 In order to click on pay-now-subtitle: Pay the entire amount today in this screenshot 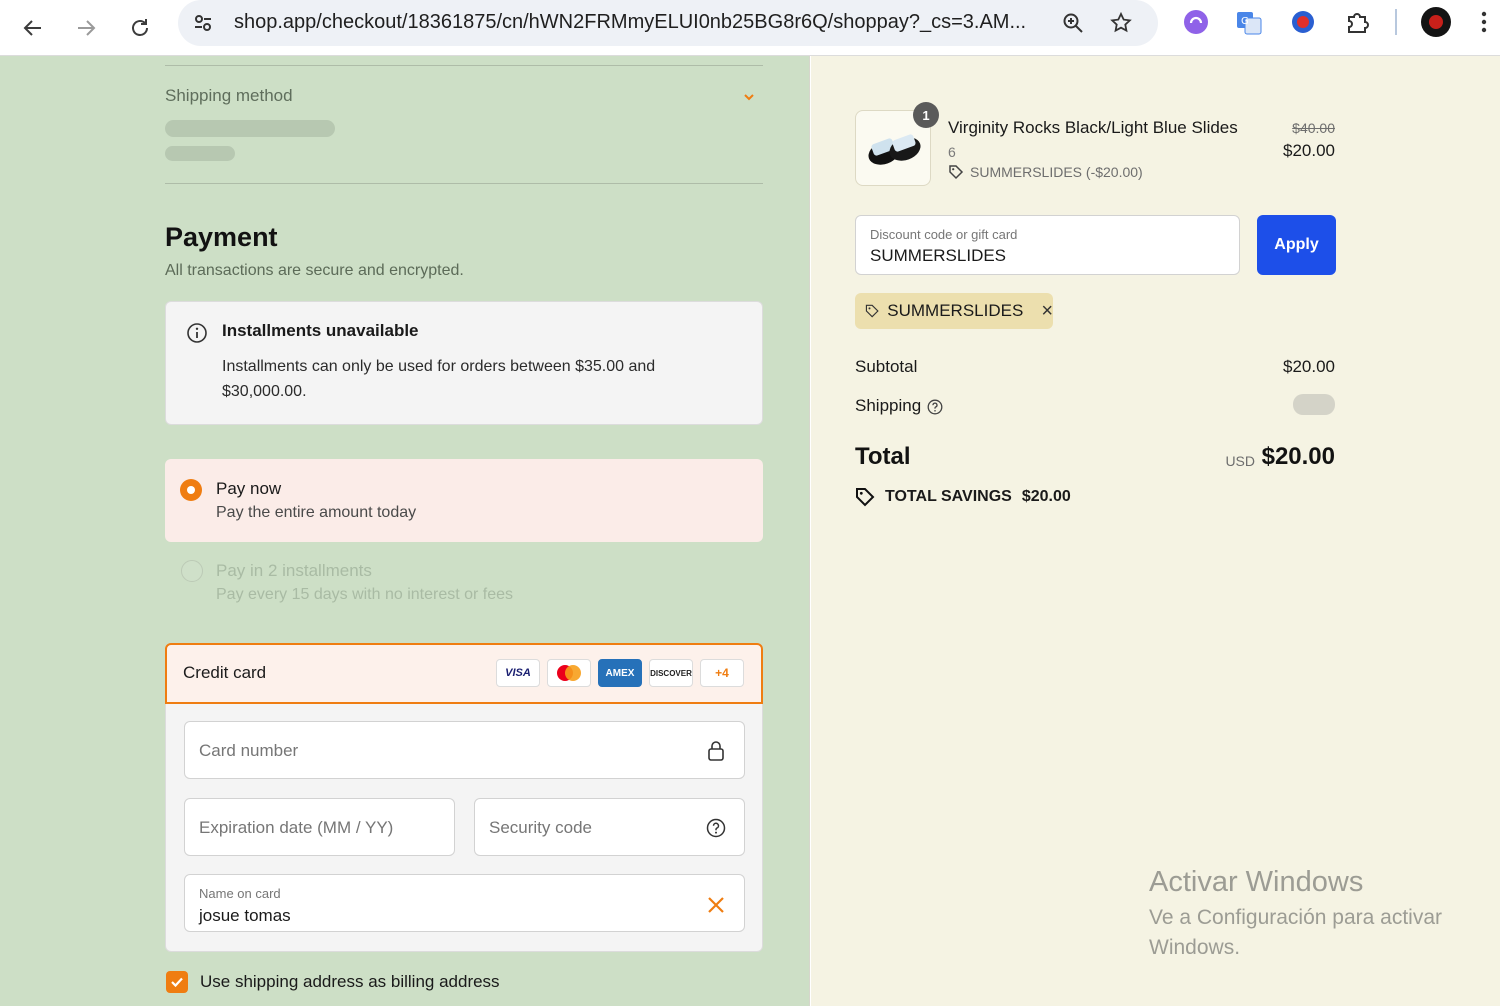, I will do `click(316, 512)`.